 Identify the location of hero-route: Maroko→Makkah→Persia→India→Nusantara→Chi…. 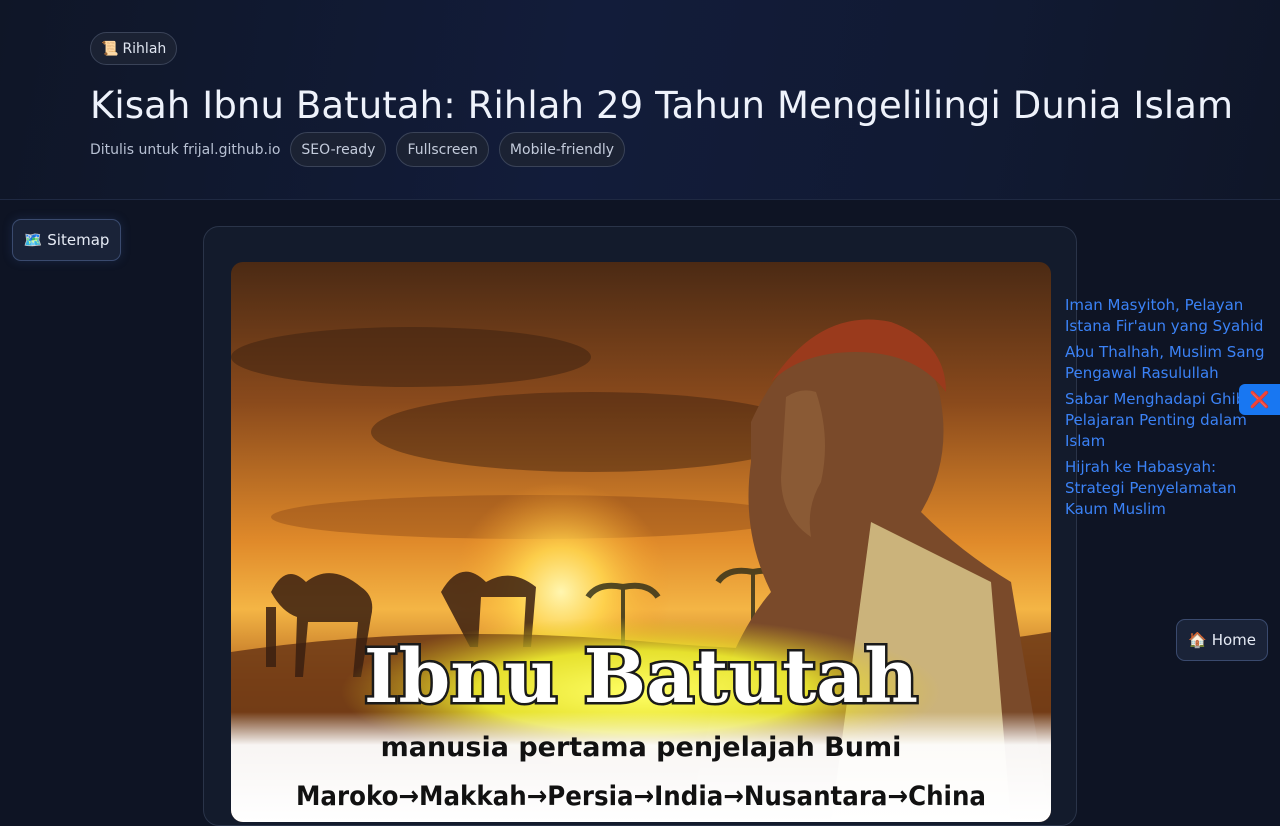
(641, 796).